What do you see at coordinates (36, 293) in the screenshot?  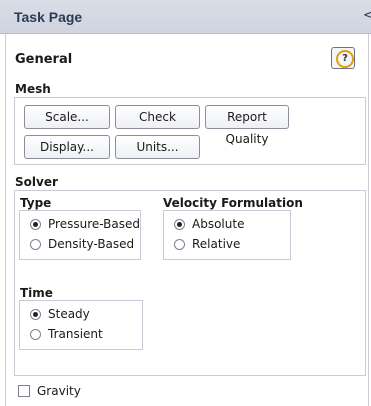 I see `time-heading: Time` at bounding box center [36, 293].